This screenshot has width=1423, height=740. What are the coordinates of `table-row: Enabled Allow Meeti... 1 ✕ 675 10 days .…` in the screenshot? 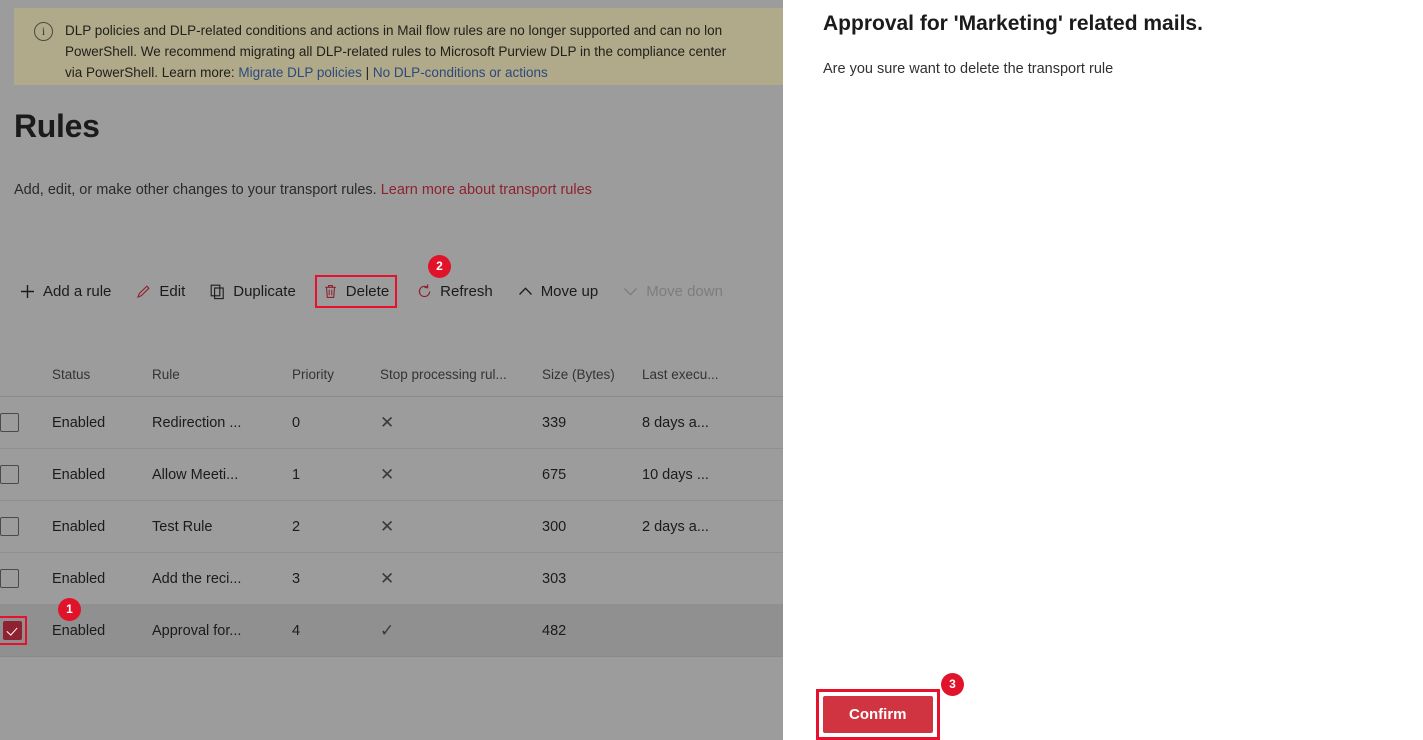 It's located at (391, 475).